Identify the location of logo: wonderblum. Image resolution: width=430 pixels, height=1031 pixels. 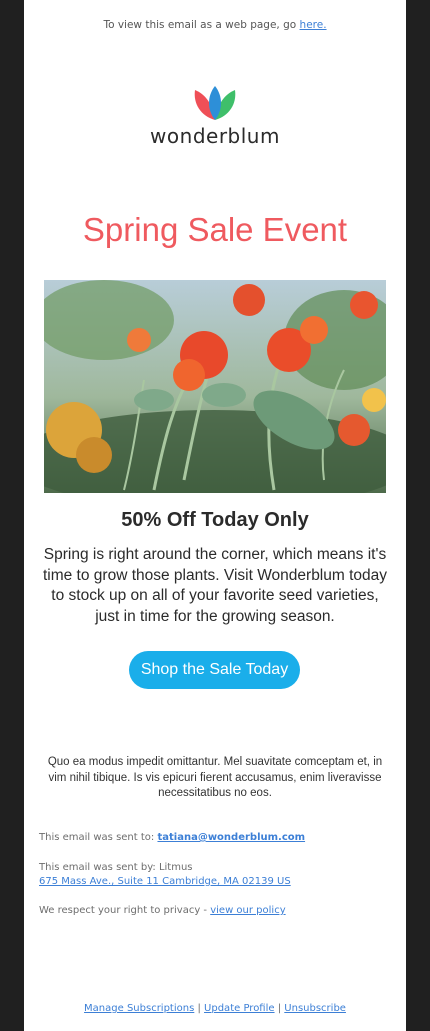
(215, 116).